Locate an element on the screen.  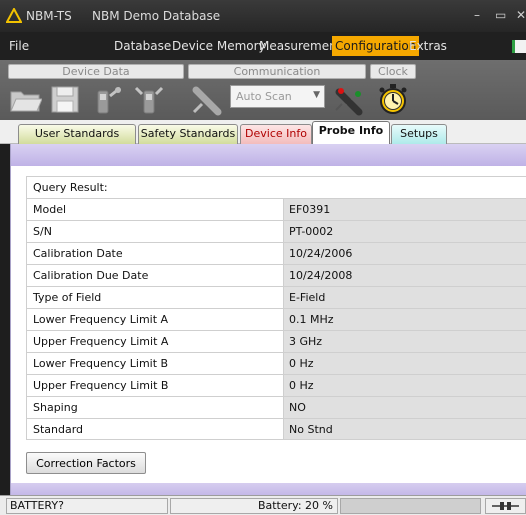
row-label: Calibration Date is located at coordinates (155, 253).